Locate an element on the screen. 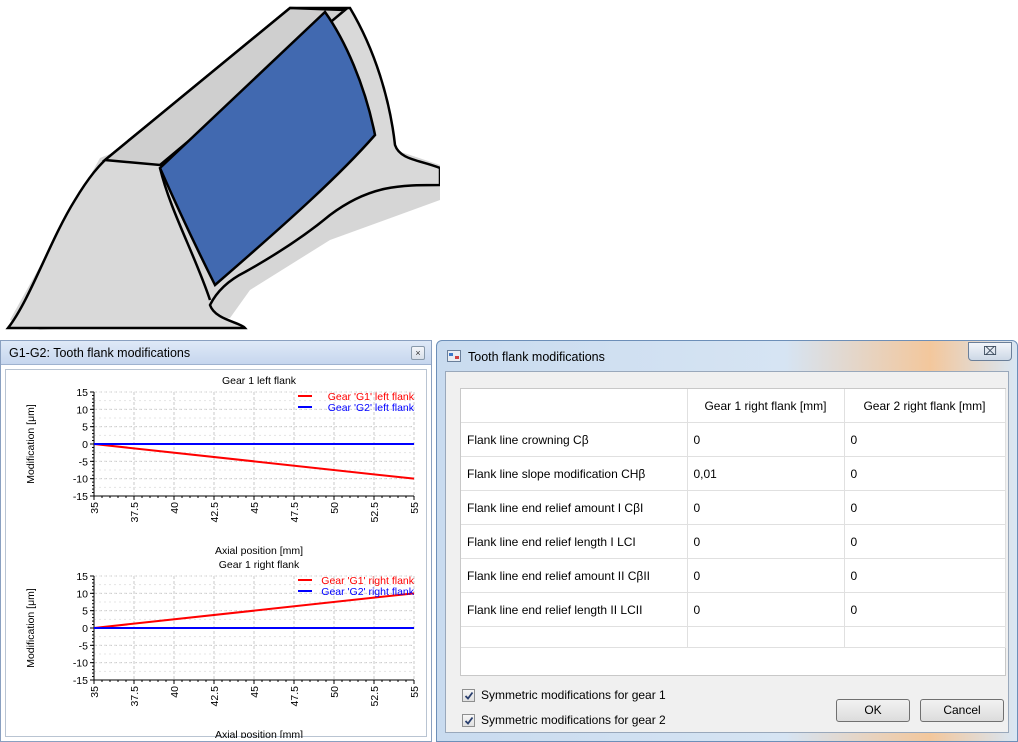  header-corner is located at coordinates (574, 406).